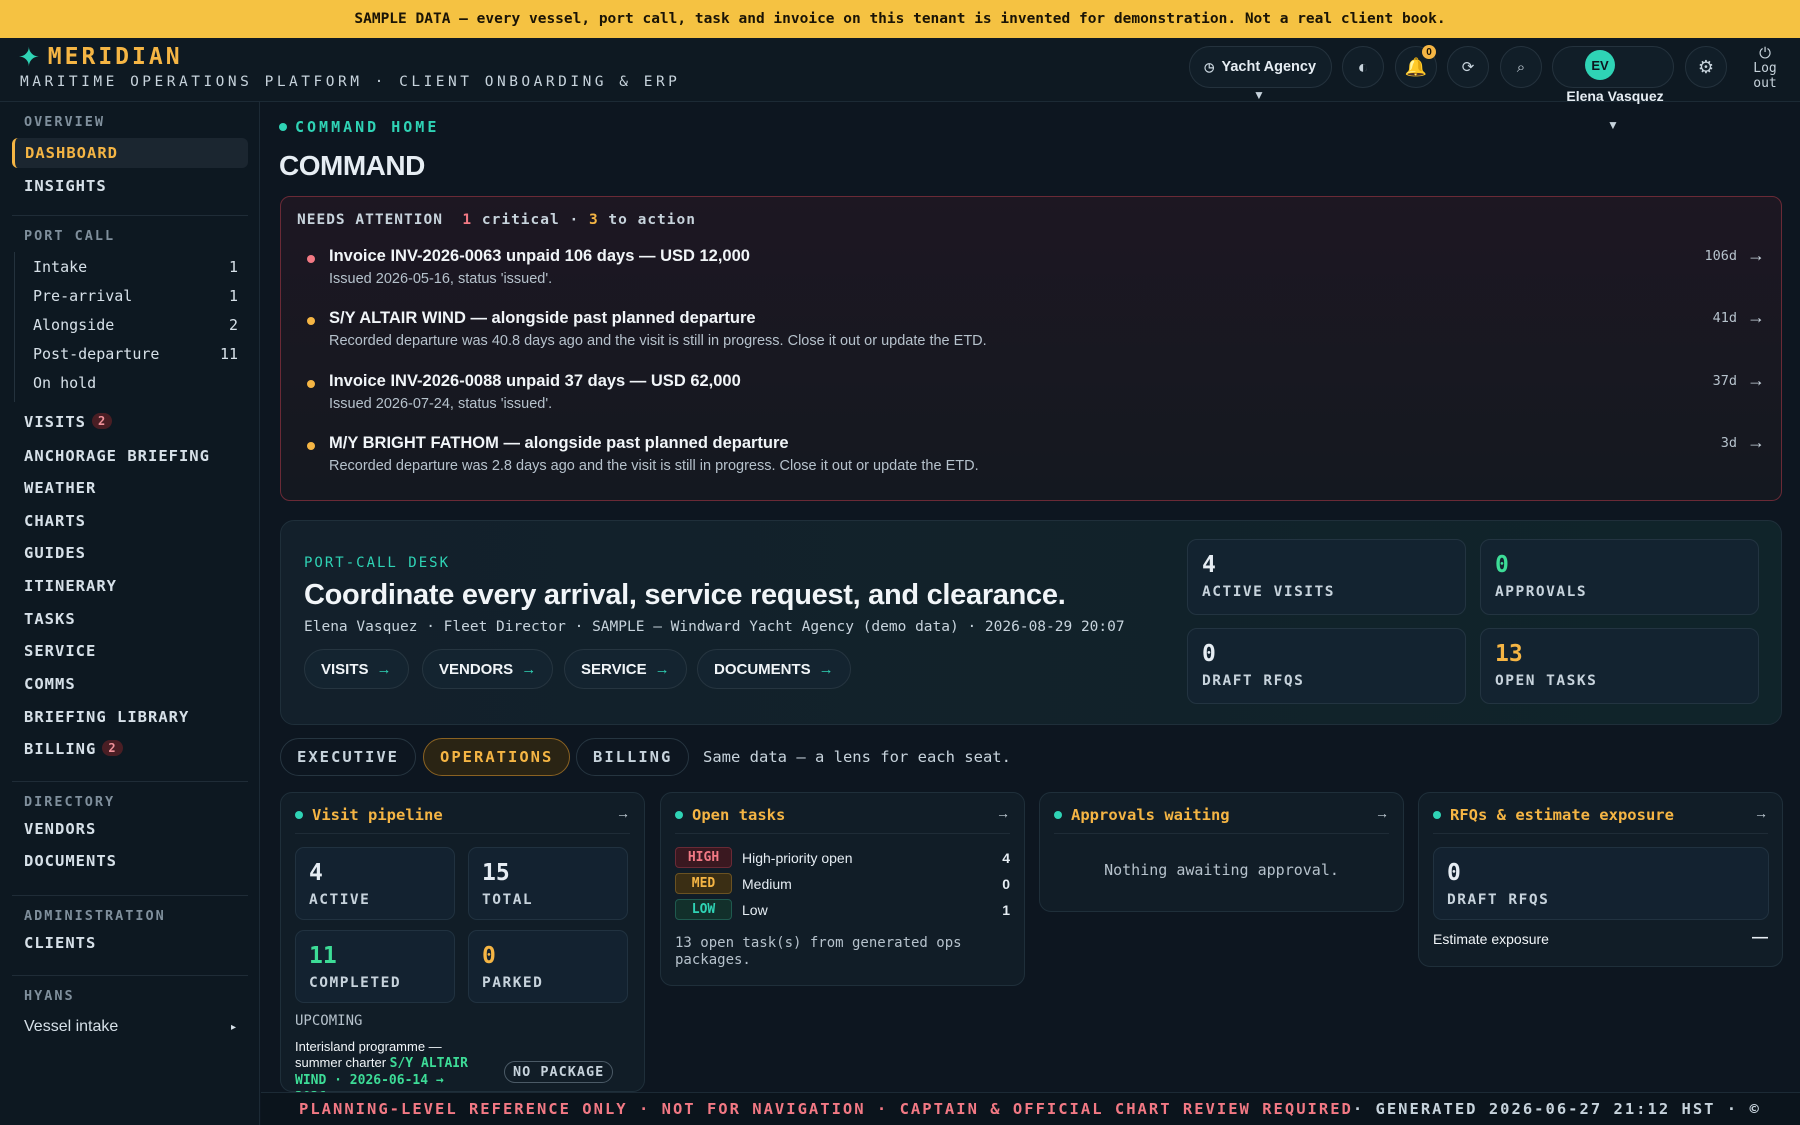  I want to click on sidebar-item-guides: GUIDES, so click(55, 553).